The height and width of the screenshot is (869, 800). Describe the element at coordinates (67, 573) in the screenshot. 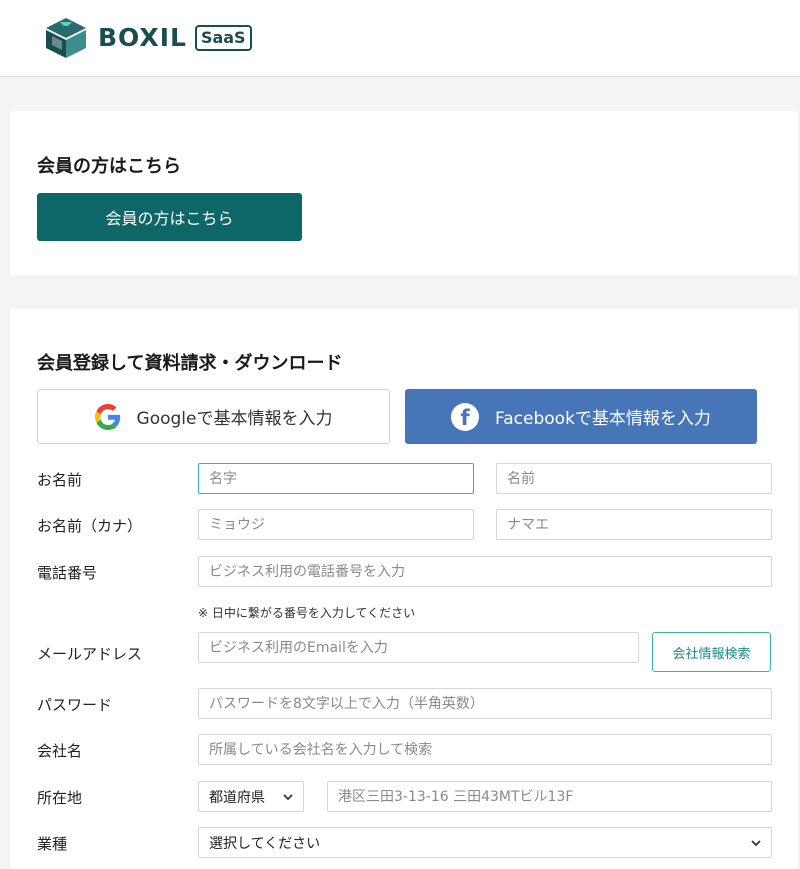

I see `phone-label: 電話番号` at that location.